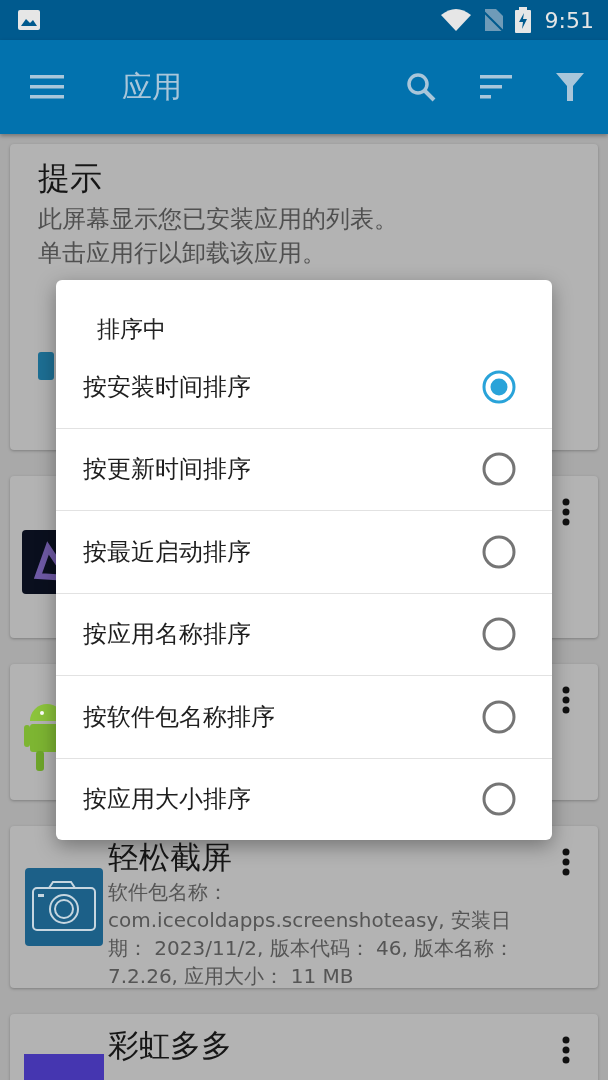 The image size is (608, 1080). I want to click on status-time: 9:51, so click(569, 20).